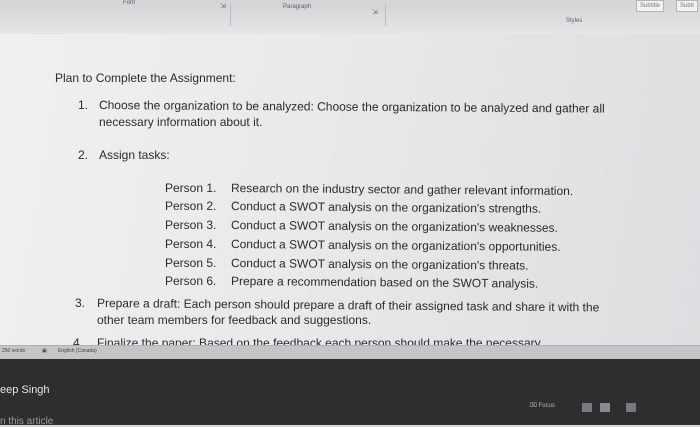 The image size is (700, 427). I want to click on list-number: 1., so click(83, 105).